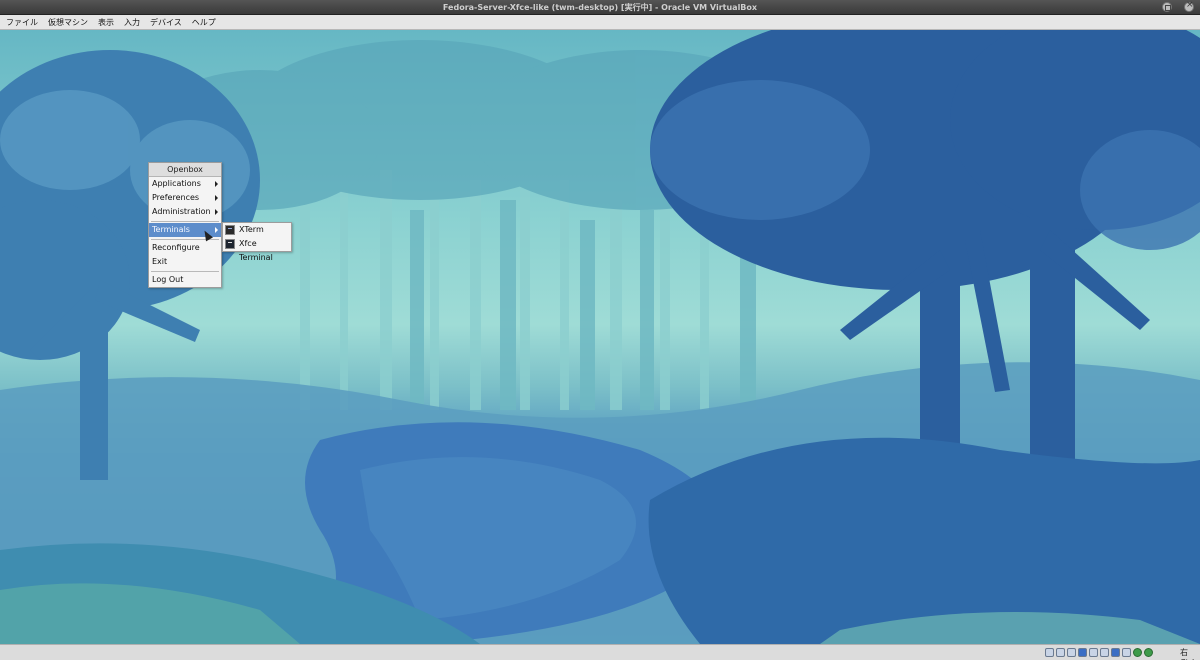 Image resolution: width=1200 pixels, height=660 pixels. I want to click on status-icons, so click(1099, 652).